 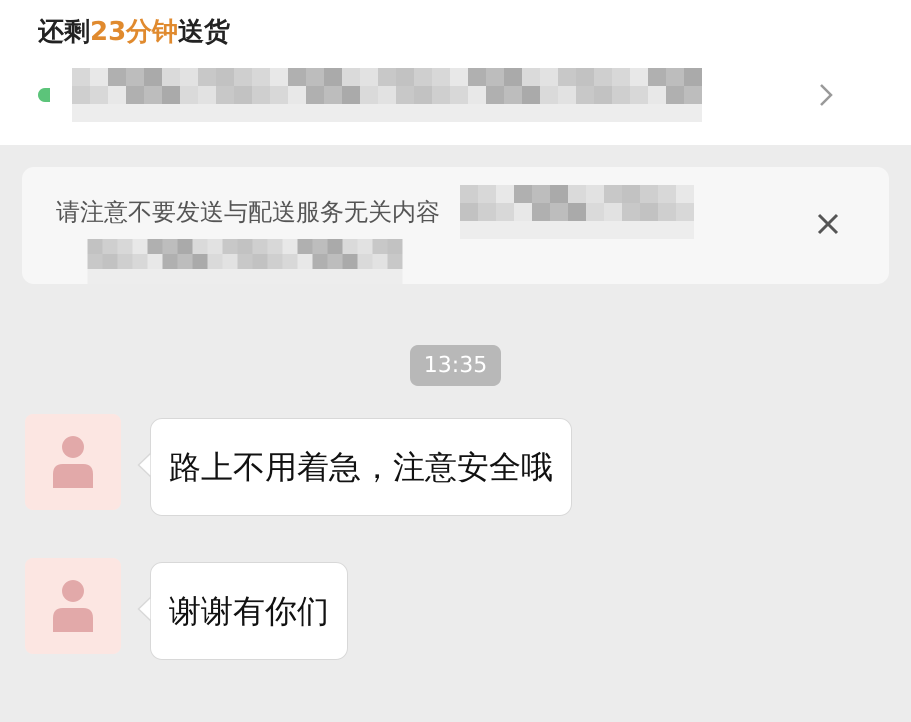 What do you see at coordinates (249, 611) in the screenshot?
I see `message-bubble: 谢谢有你们` at bounding box center [249, 611].